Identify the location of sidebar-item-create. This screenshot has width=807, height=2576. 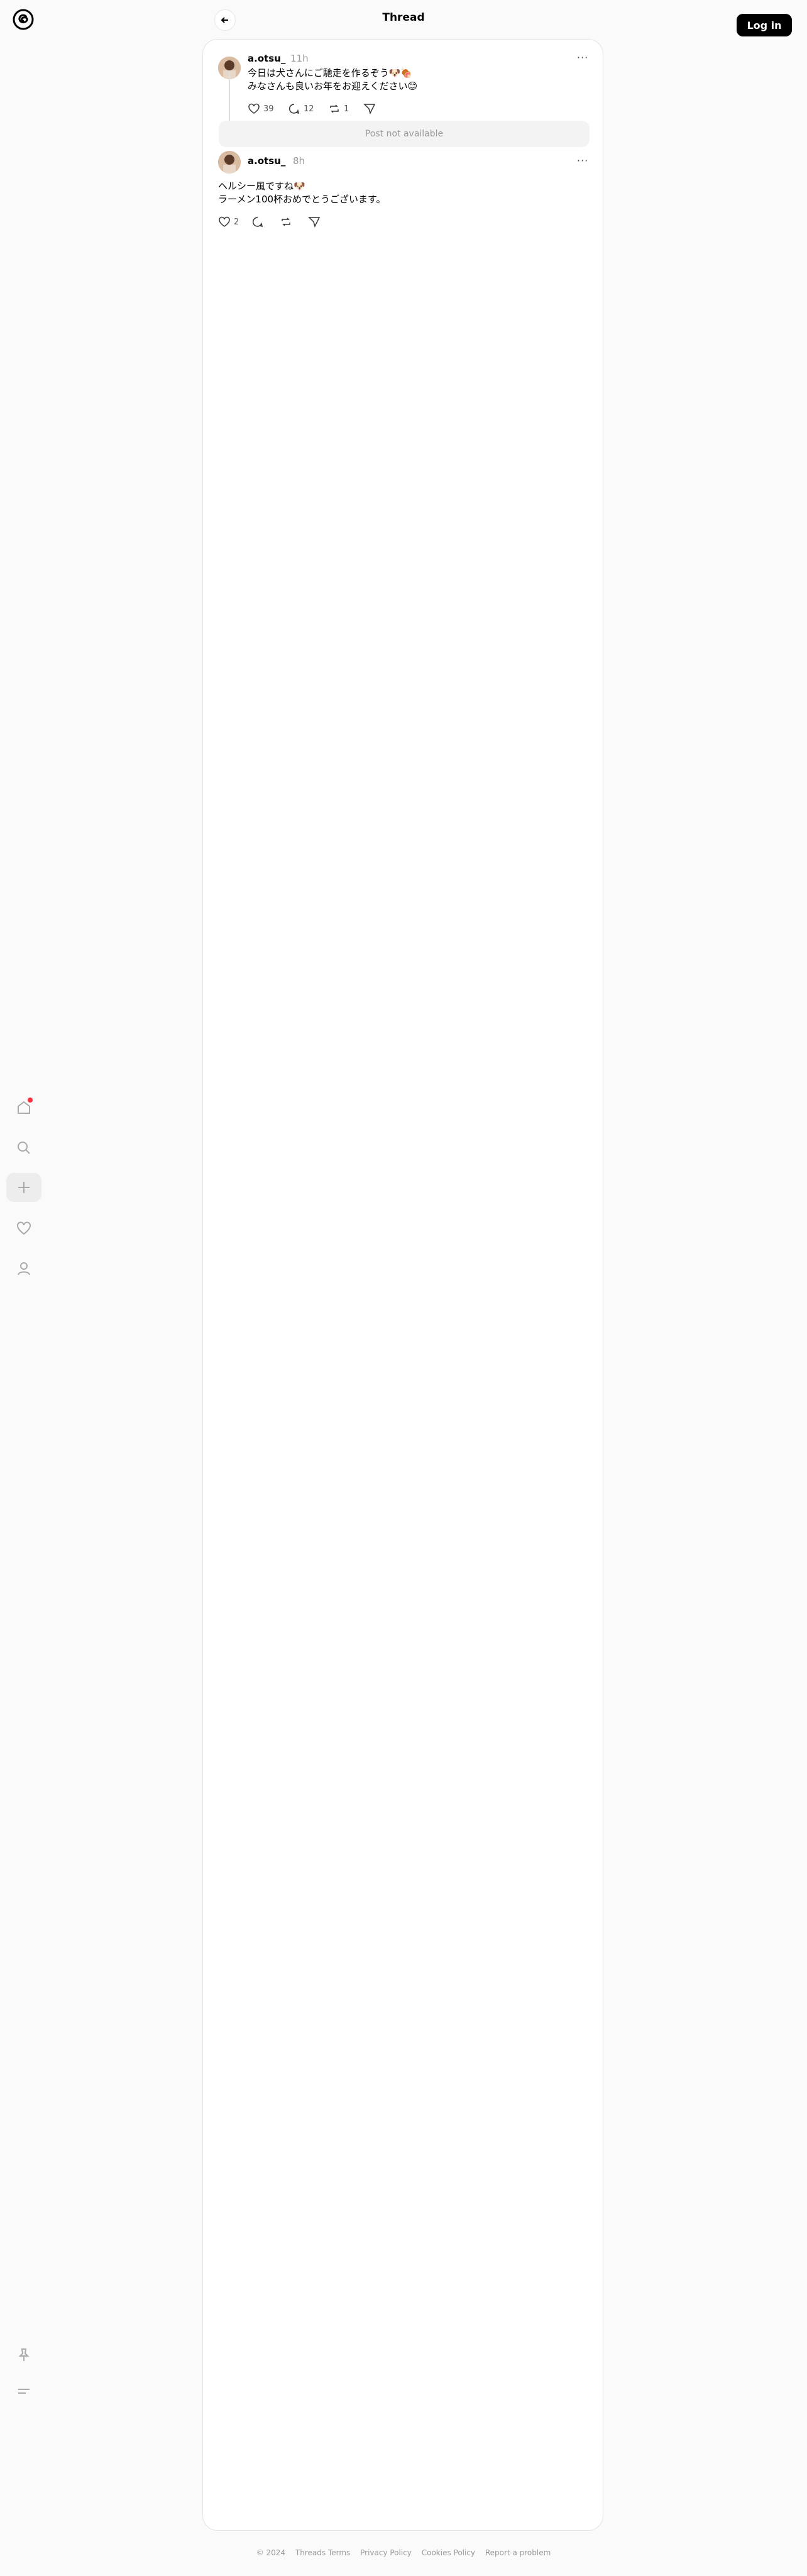
(23, 1187).